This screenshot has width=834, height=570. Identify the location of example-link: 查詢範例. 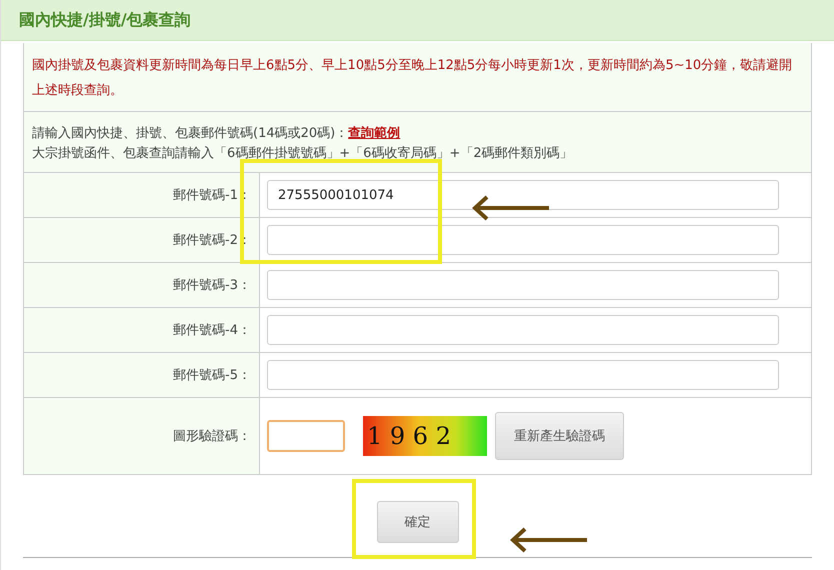
(374, 133).